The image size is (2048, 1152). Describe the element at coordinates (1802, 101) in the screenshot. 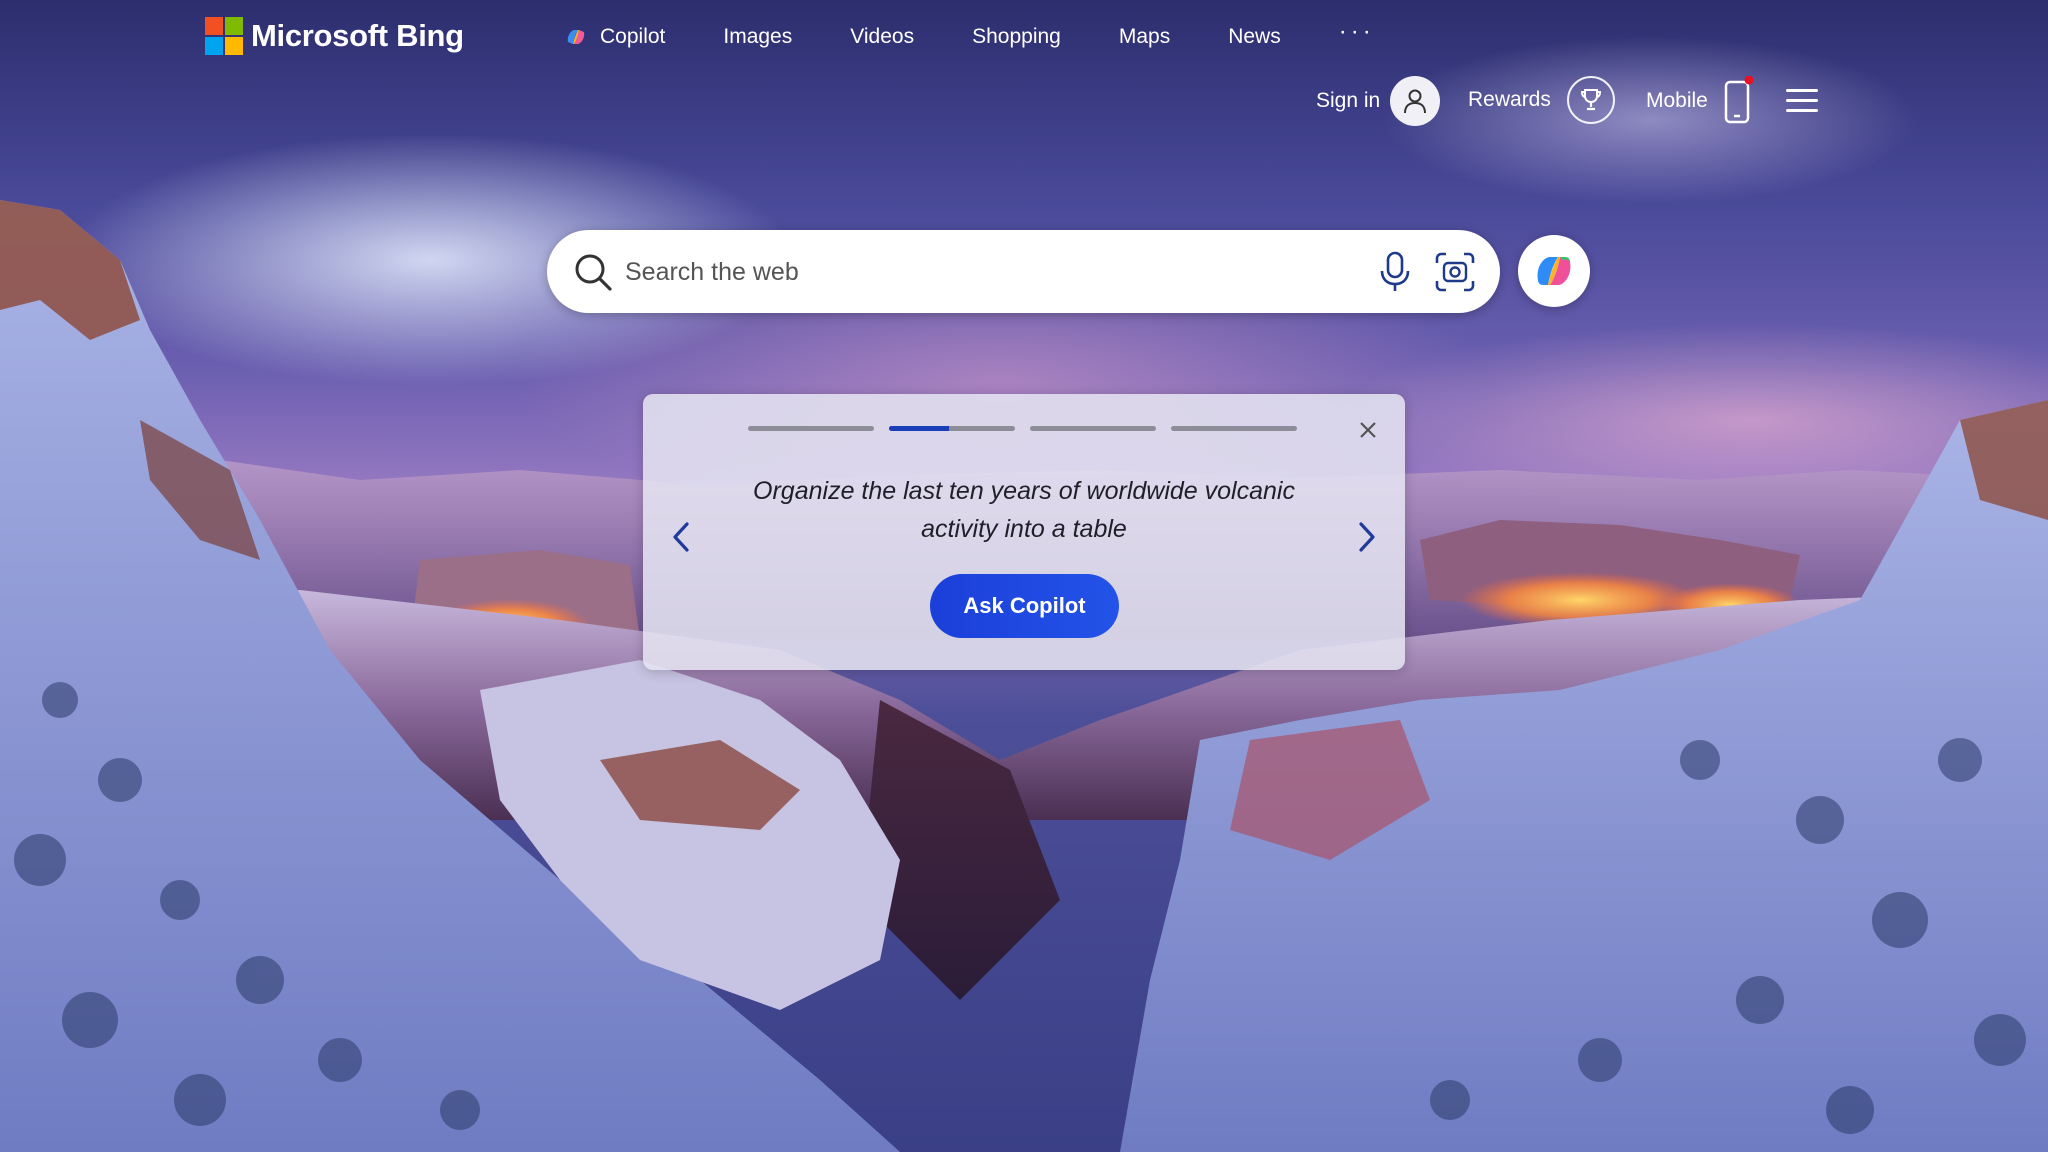

I see `menu-icon` at that location.